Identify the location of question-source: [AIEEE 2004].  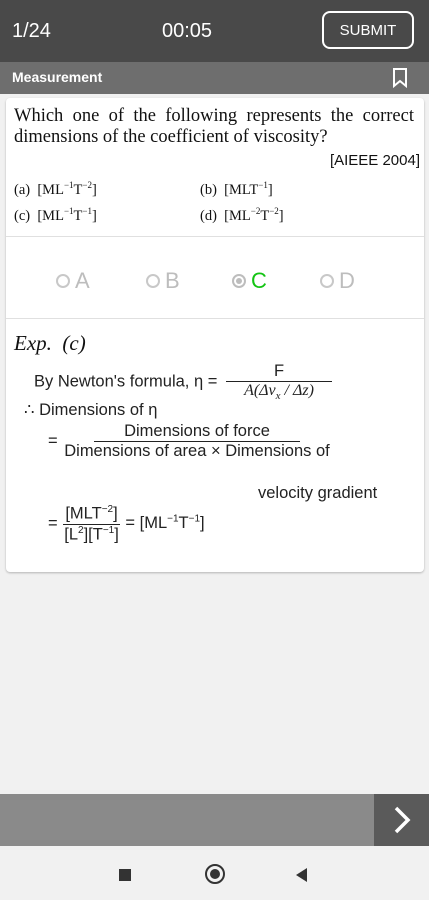
(374, 160).